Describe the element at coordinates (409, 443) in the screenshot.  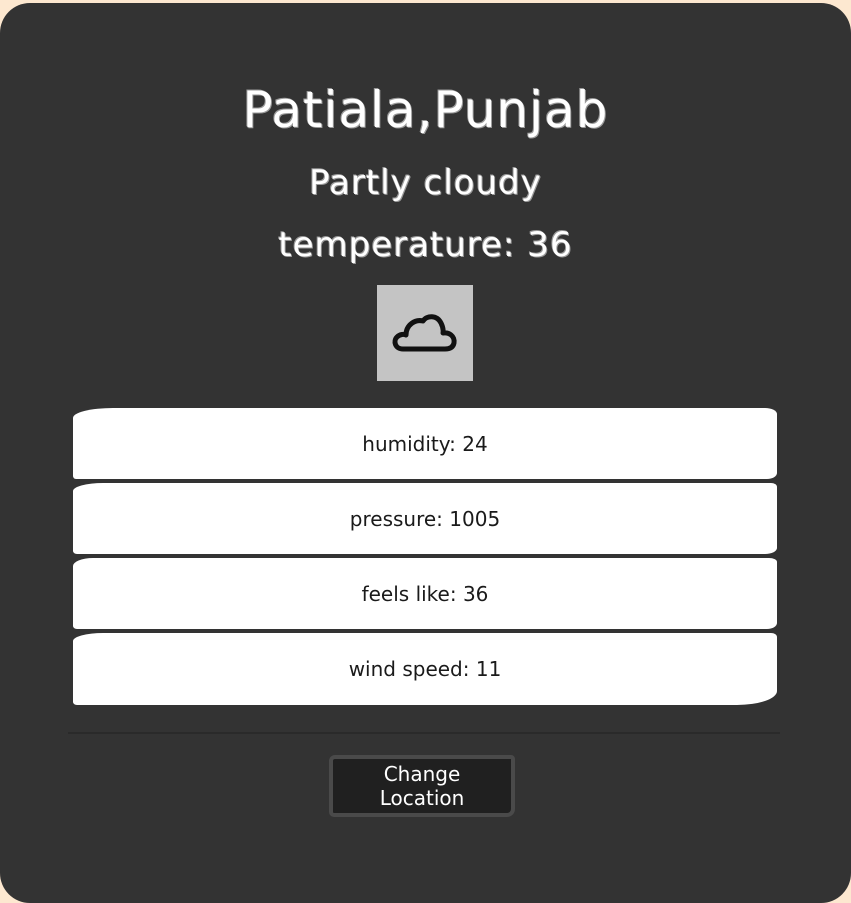
I see `humidity-label: humidity:` at that location.